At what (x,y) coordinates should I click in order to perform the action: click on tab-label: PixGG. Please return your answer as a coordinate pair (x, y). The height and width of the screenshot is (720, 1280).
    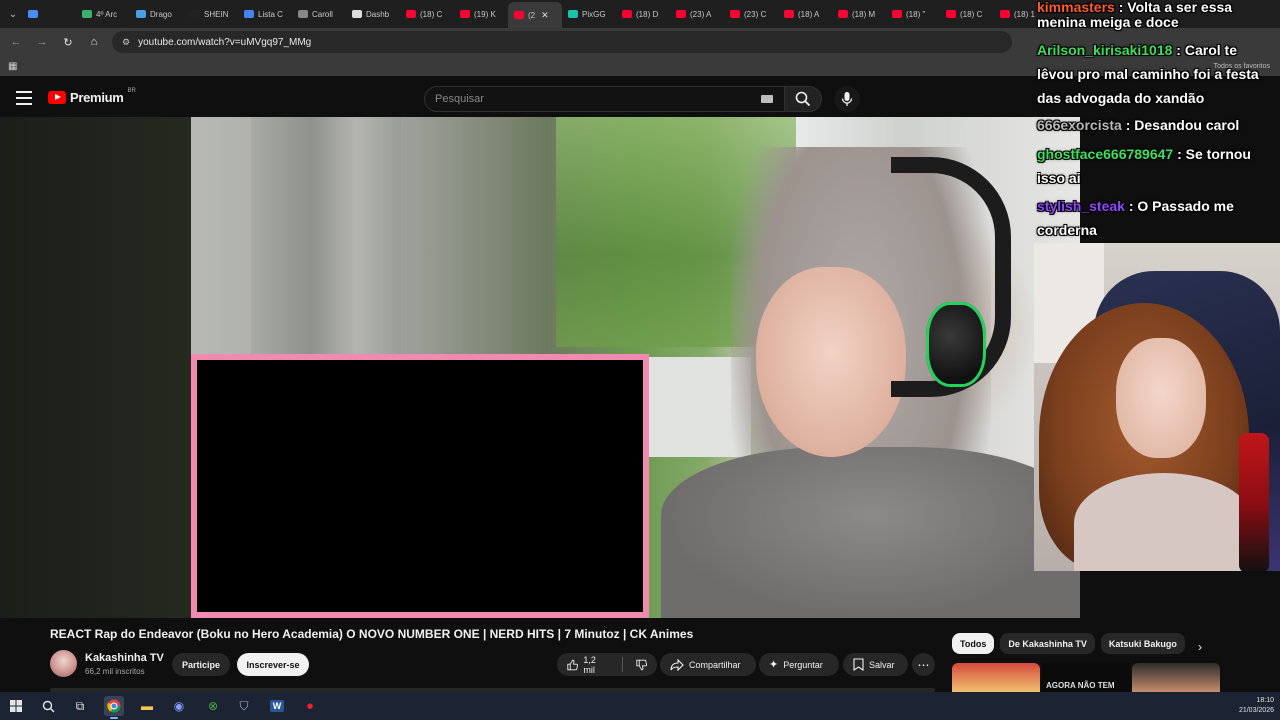
    Looking at the image, I should click on (594, 14).